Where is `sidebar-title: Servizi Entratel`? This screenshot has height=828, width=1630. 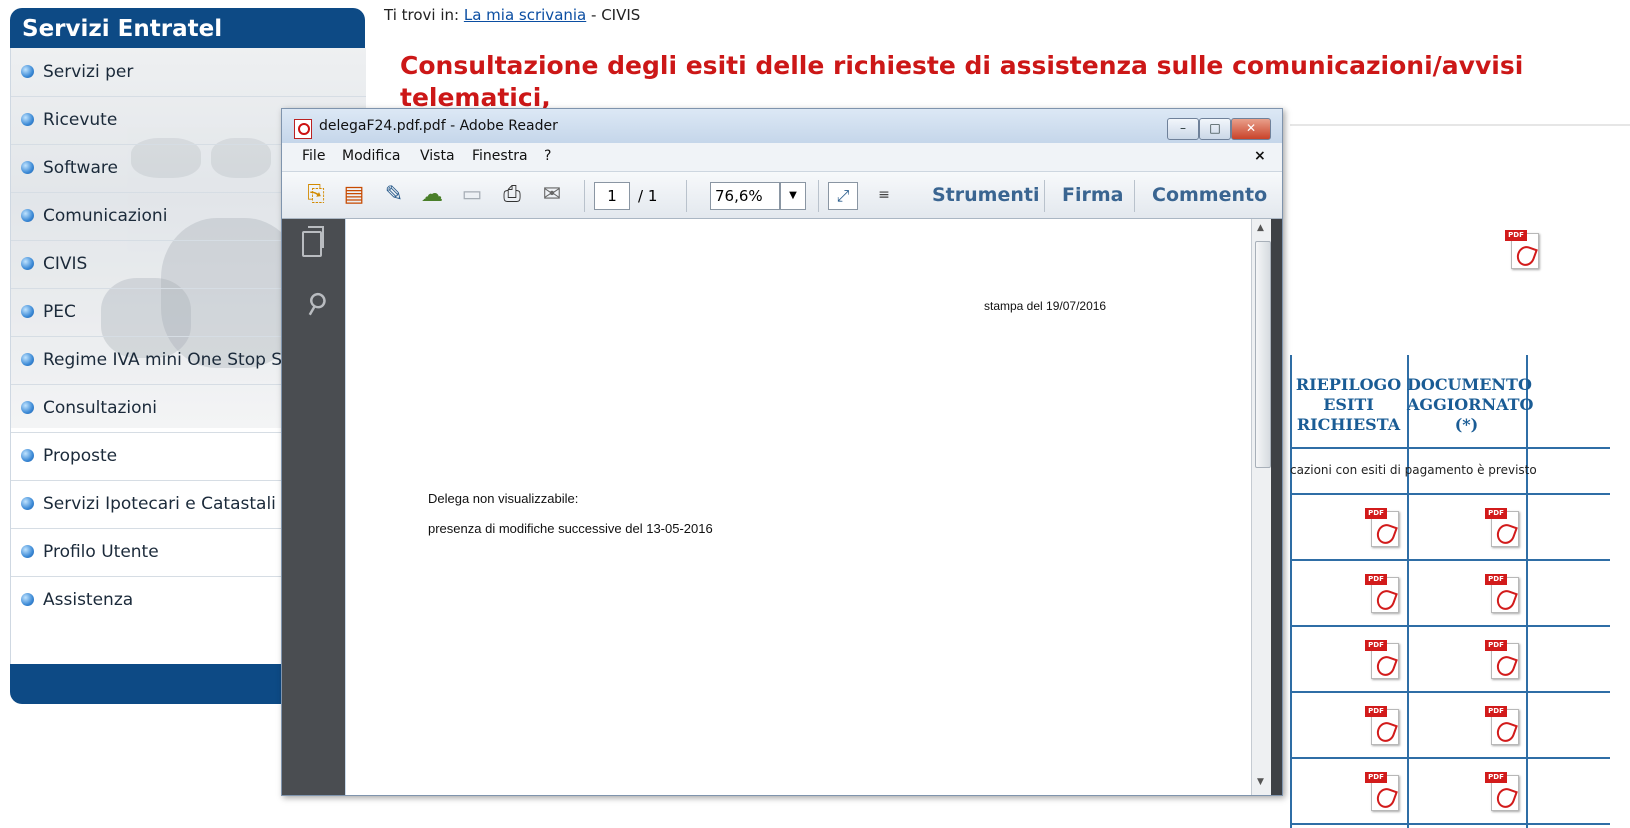
sidebar-title: Servizi Entratel is located at coordinates (187, 28).